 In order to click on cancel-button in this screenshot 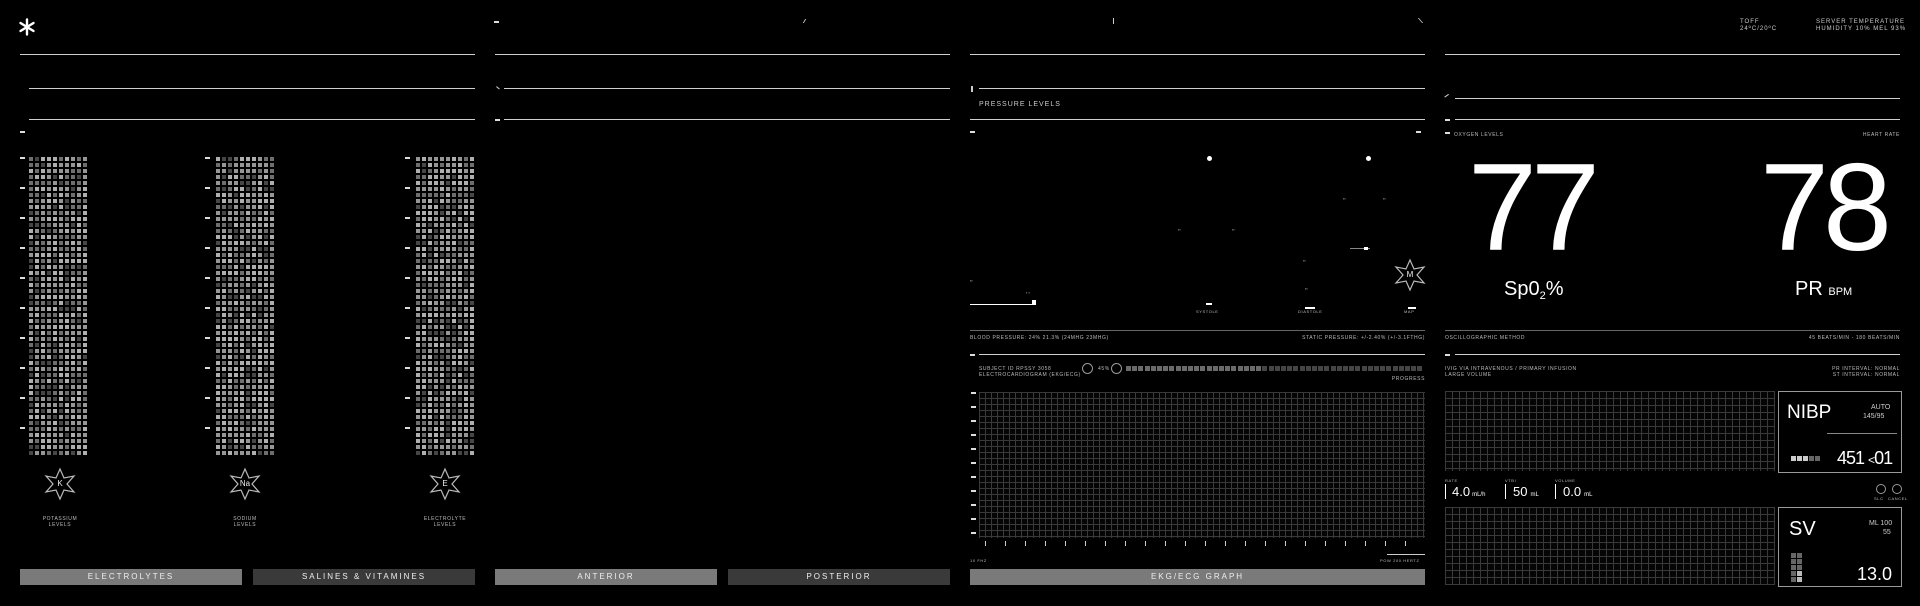, I will do `click(1897, 489)`.